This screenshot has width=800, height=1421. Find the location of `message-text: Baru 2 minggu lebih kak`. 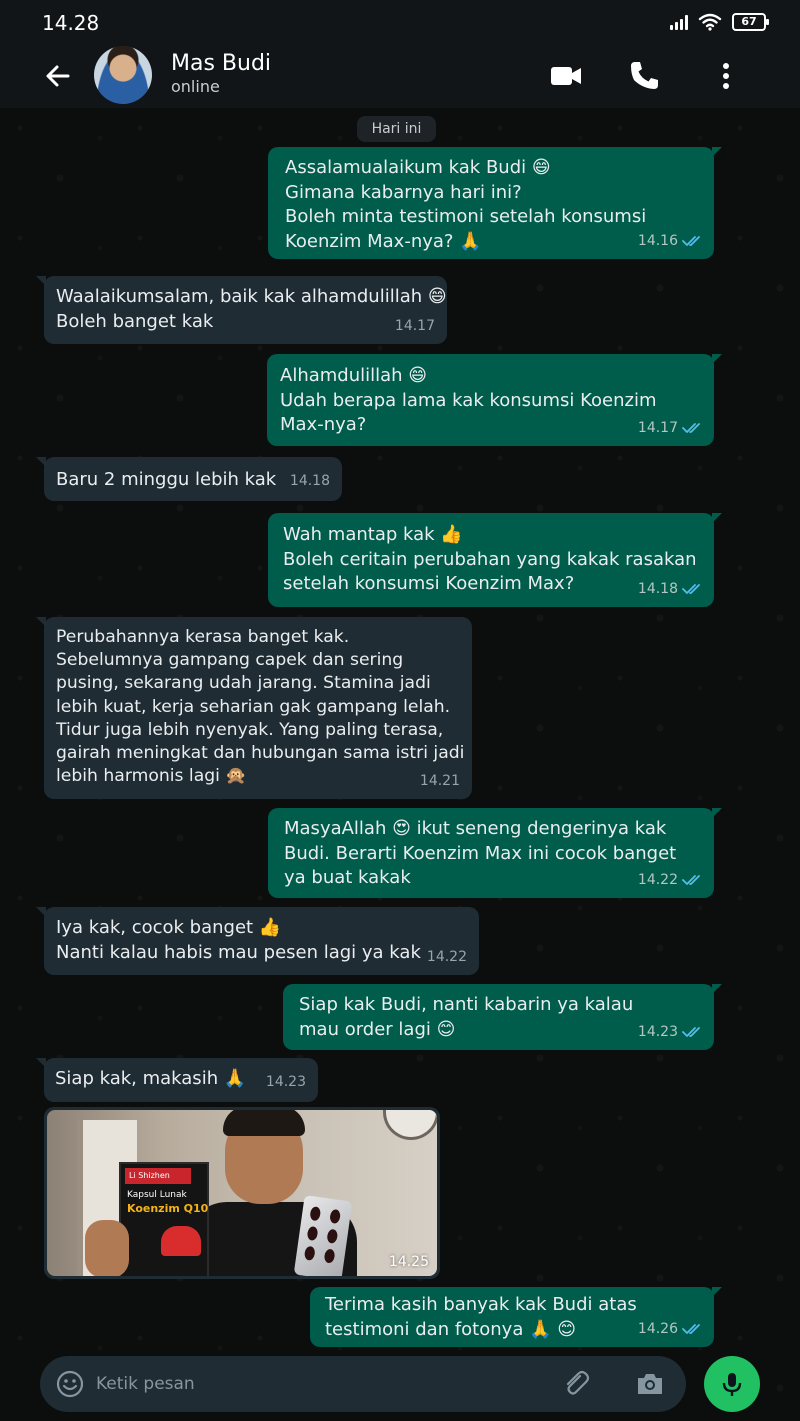

message-text: Baru 2 minggu lebih kak is located at coordinates (166, 479).